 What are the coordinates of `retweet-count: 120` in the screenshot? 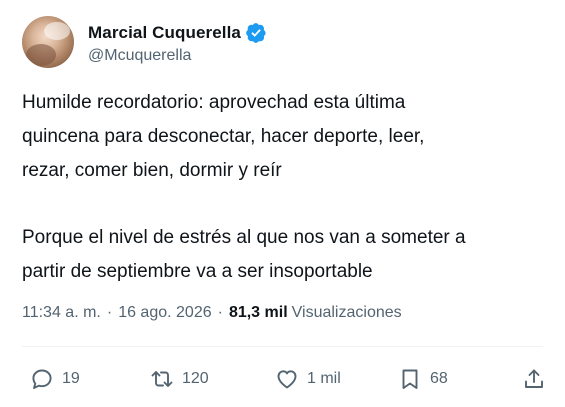 It's located at (195, 378).